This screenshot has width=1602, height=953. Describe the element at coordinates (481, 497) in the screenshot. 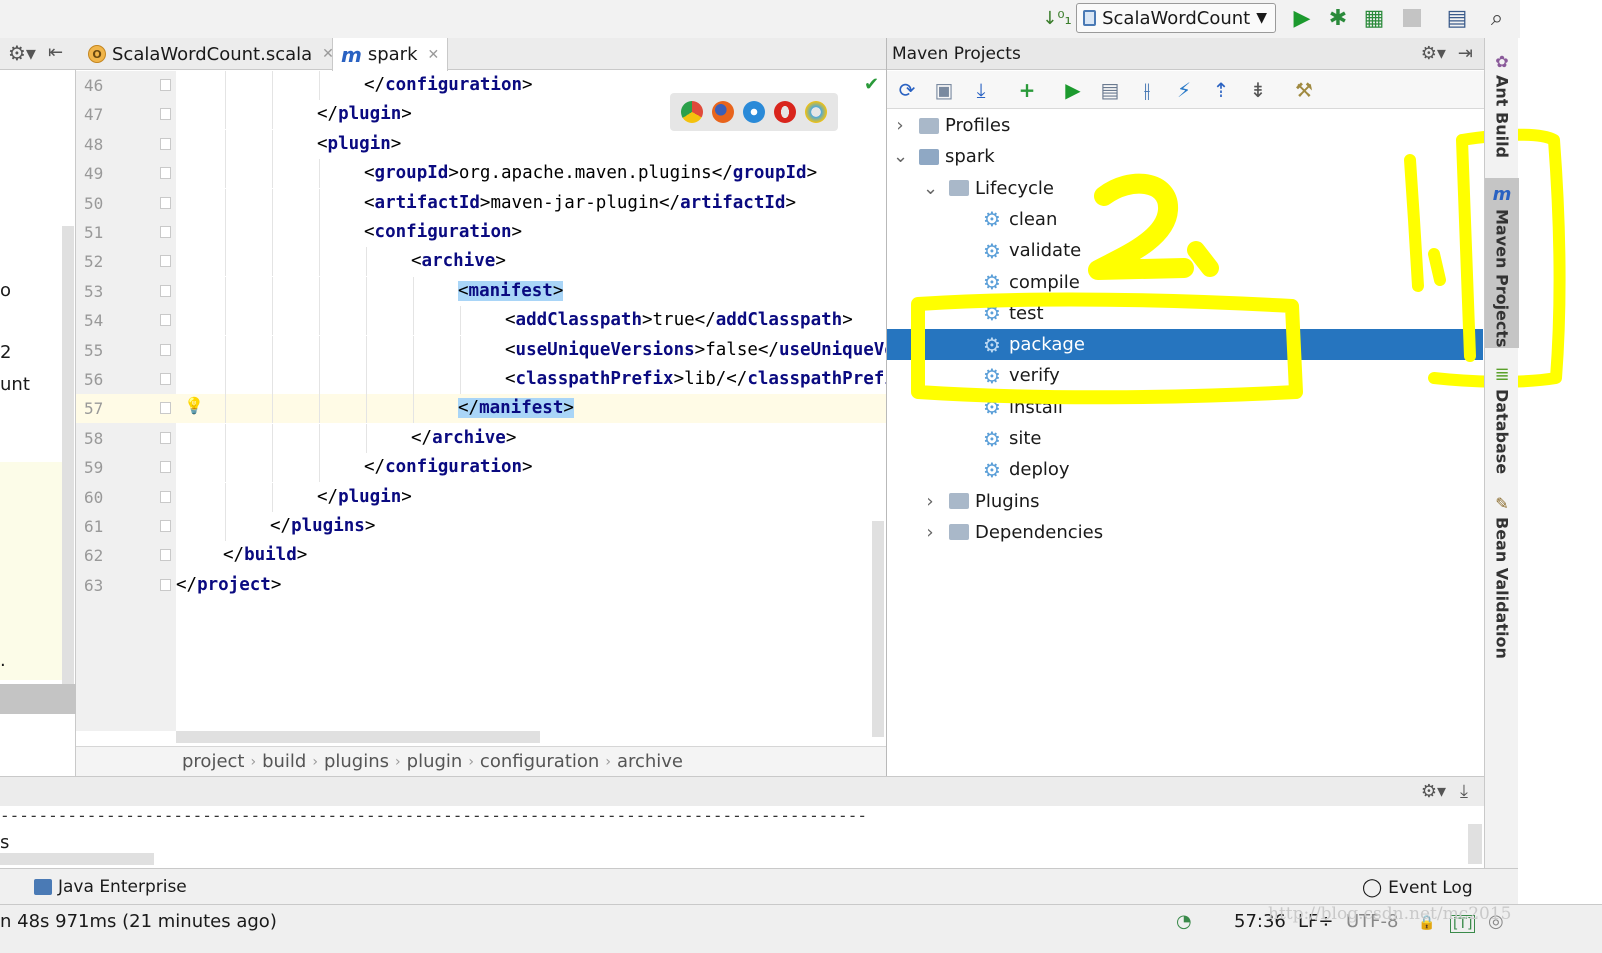

I see `code-line: 60 </plugin>` at that location.